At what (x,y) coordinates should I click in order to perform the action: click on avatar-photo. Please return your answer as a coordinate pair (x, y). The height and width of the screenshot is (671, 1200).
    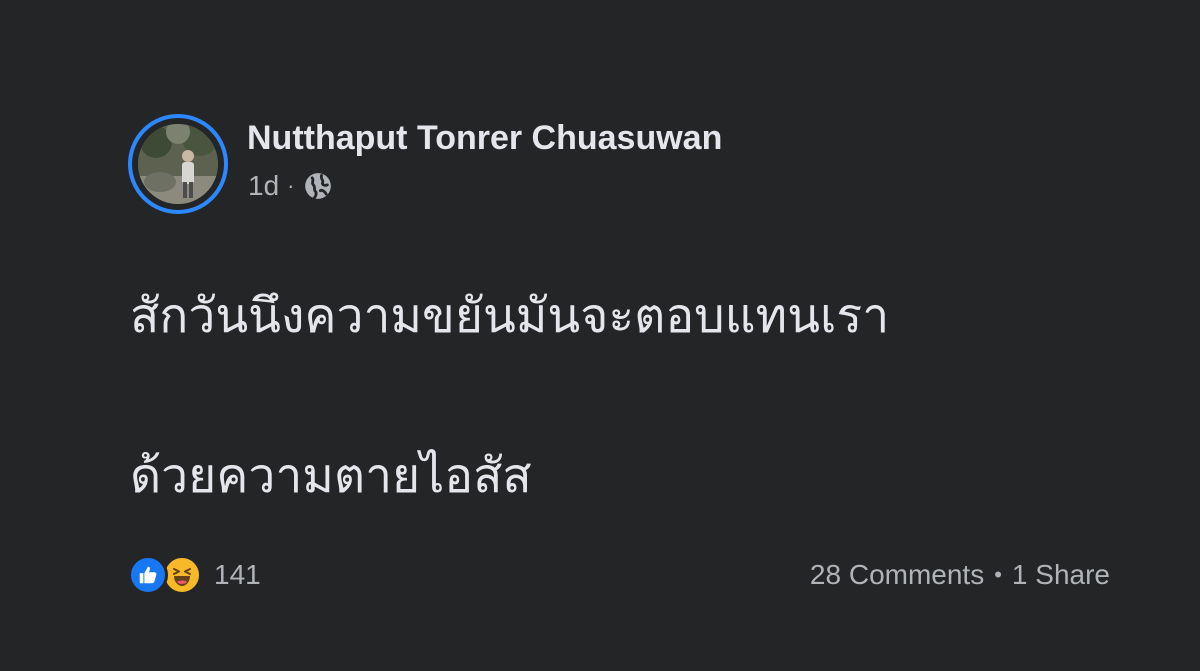
    Looking at the image, I should click on (178, 164).